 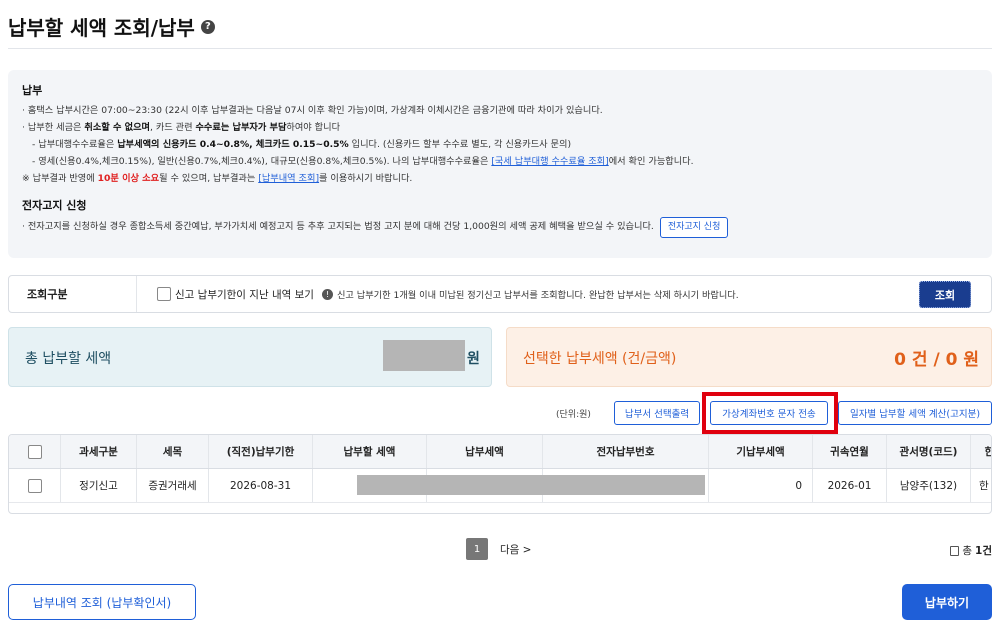 I want to click on overdue-filter: 신고 납부기한이 지난 내역 보기, so click(x=235, y=294).